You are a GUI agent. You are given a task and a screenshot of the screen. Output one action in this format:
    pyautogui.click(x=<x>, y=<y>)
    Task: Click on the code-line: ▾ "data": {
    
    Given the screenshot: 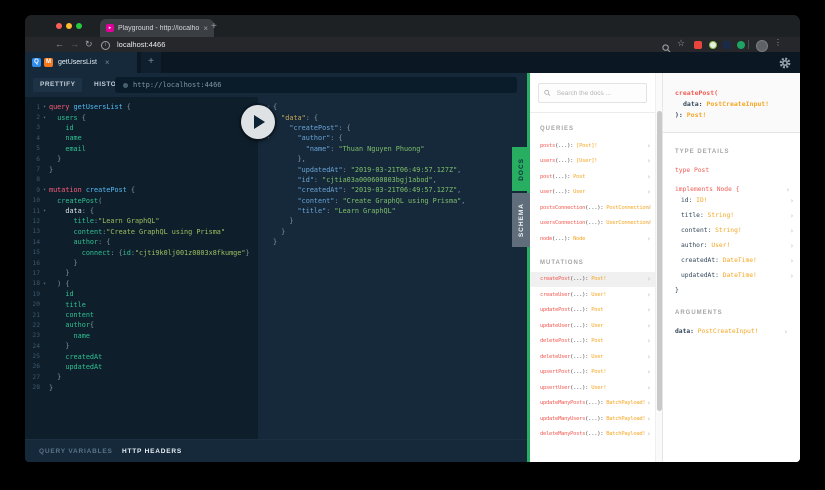 What is the action you would take?
    pyautogui.click(x=395, y=117)
    